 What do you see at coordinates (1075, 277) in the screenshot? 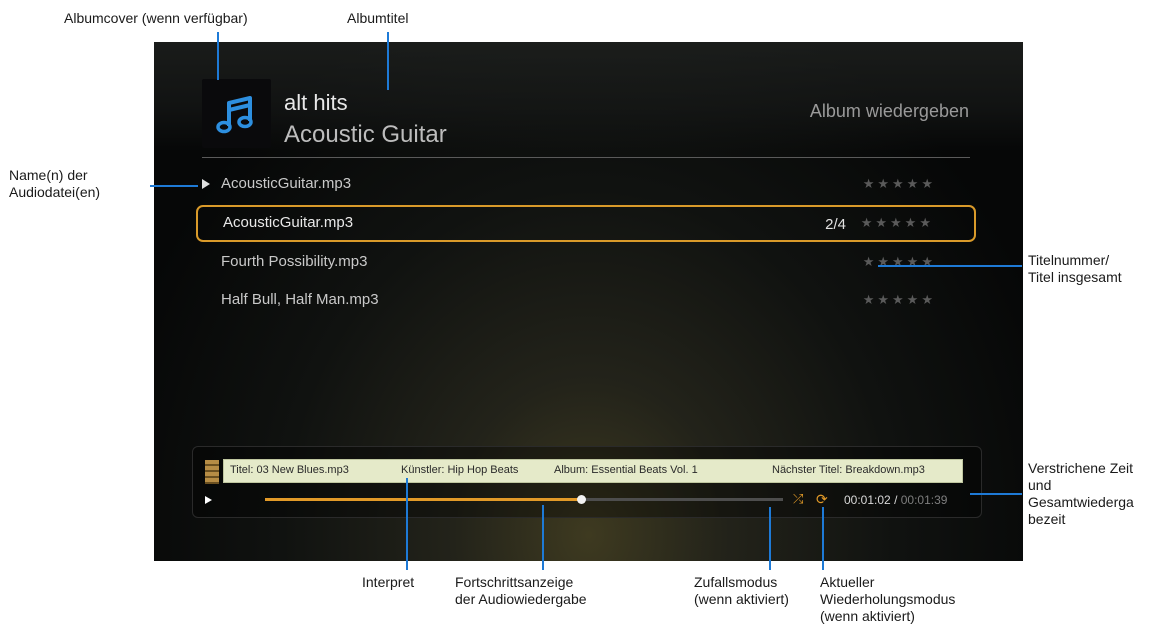
I see `annotation-track-number-line2: Titel insgesamt` at bounding box center [1075, 277].